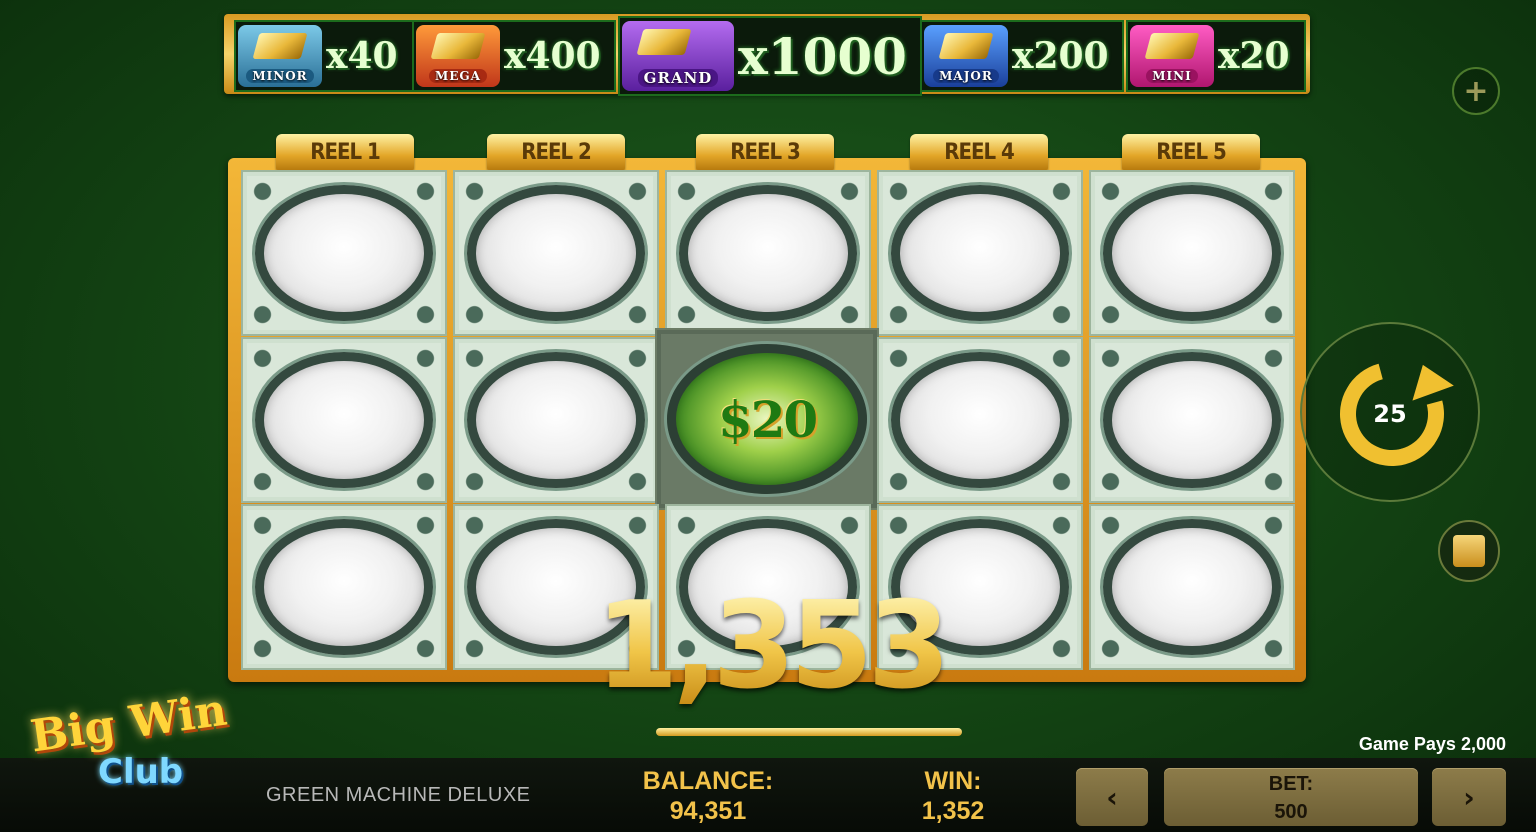  What do you see at coordinates (398, 795) in the screenshot?
I see `game-title: GREEN MACHINE DELUXE` at bounding box center [398, 795].